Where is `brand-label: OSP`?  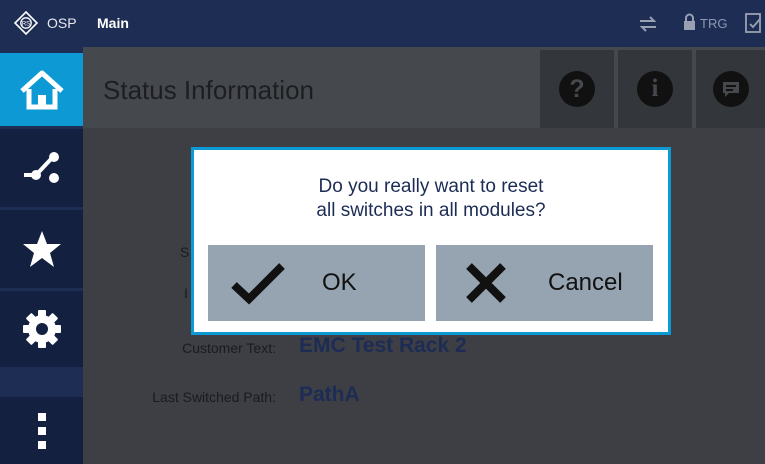 brand-label: OSP is located at coordinates (62, 23).